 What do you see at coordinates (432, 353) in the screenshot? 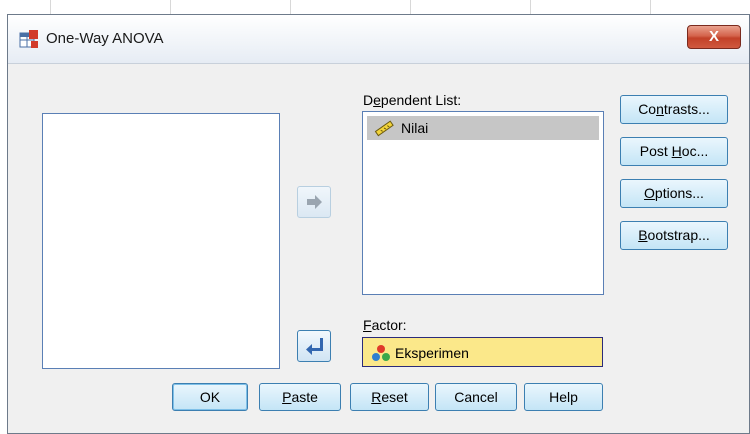
I see `factor-item-label: Eksperimen` at bounding box center [432, 353].